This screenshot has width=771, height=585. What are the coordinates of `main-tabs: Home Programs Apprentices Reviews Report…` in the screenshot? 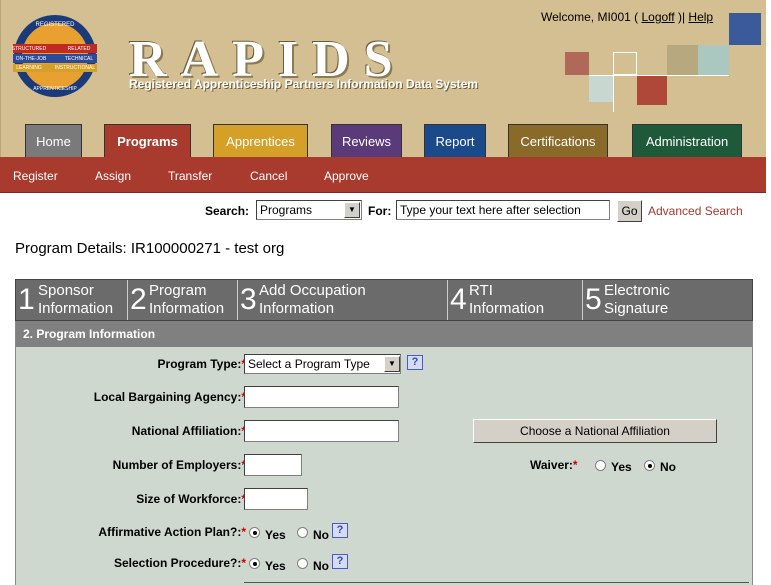 It's located at (383, 141).